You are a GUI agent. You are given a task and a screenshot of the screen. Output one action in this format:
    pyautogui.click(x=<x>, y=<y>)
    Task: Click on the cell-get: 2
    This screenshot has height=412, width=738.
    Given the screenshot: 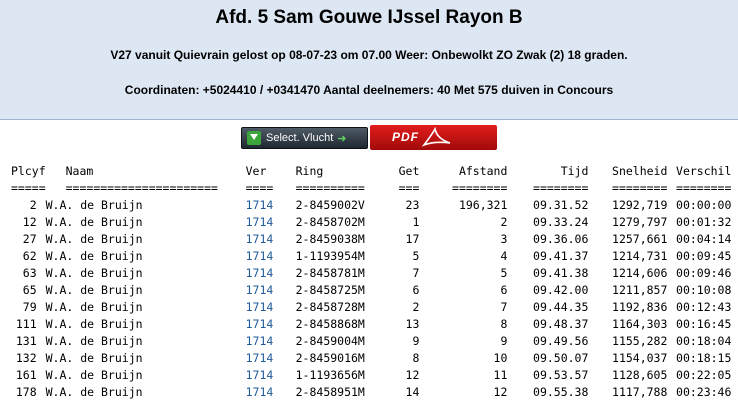 What is the action you would take?
    pyautogui.click(x=416, y=306)
    